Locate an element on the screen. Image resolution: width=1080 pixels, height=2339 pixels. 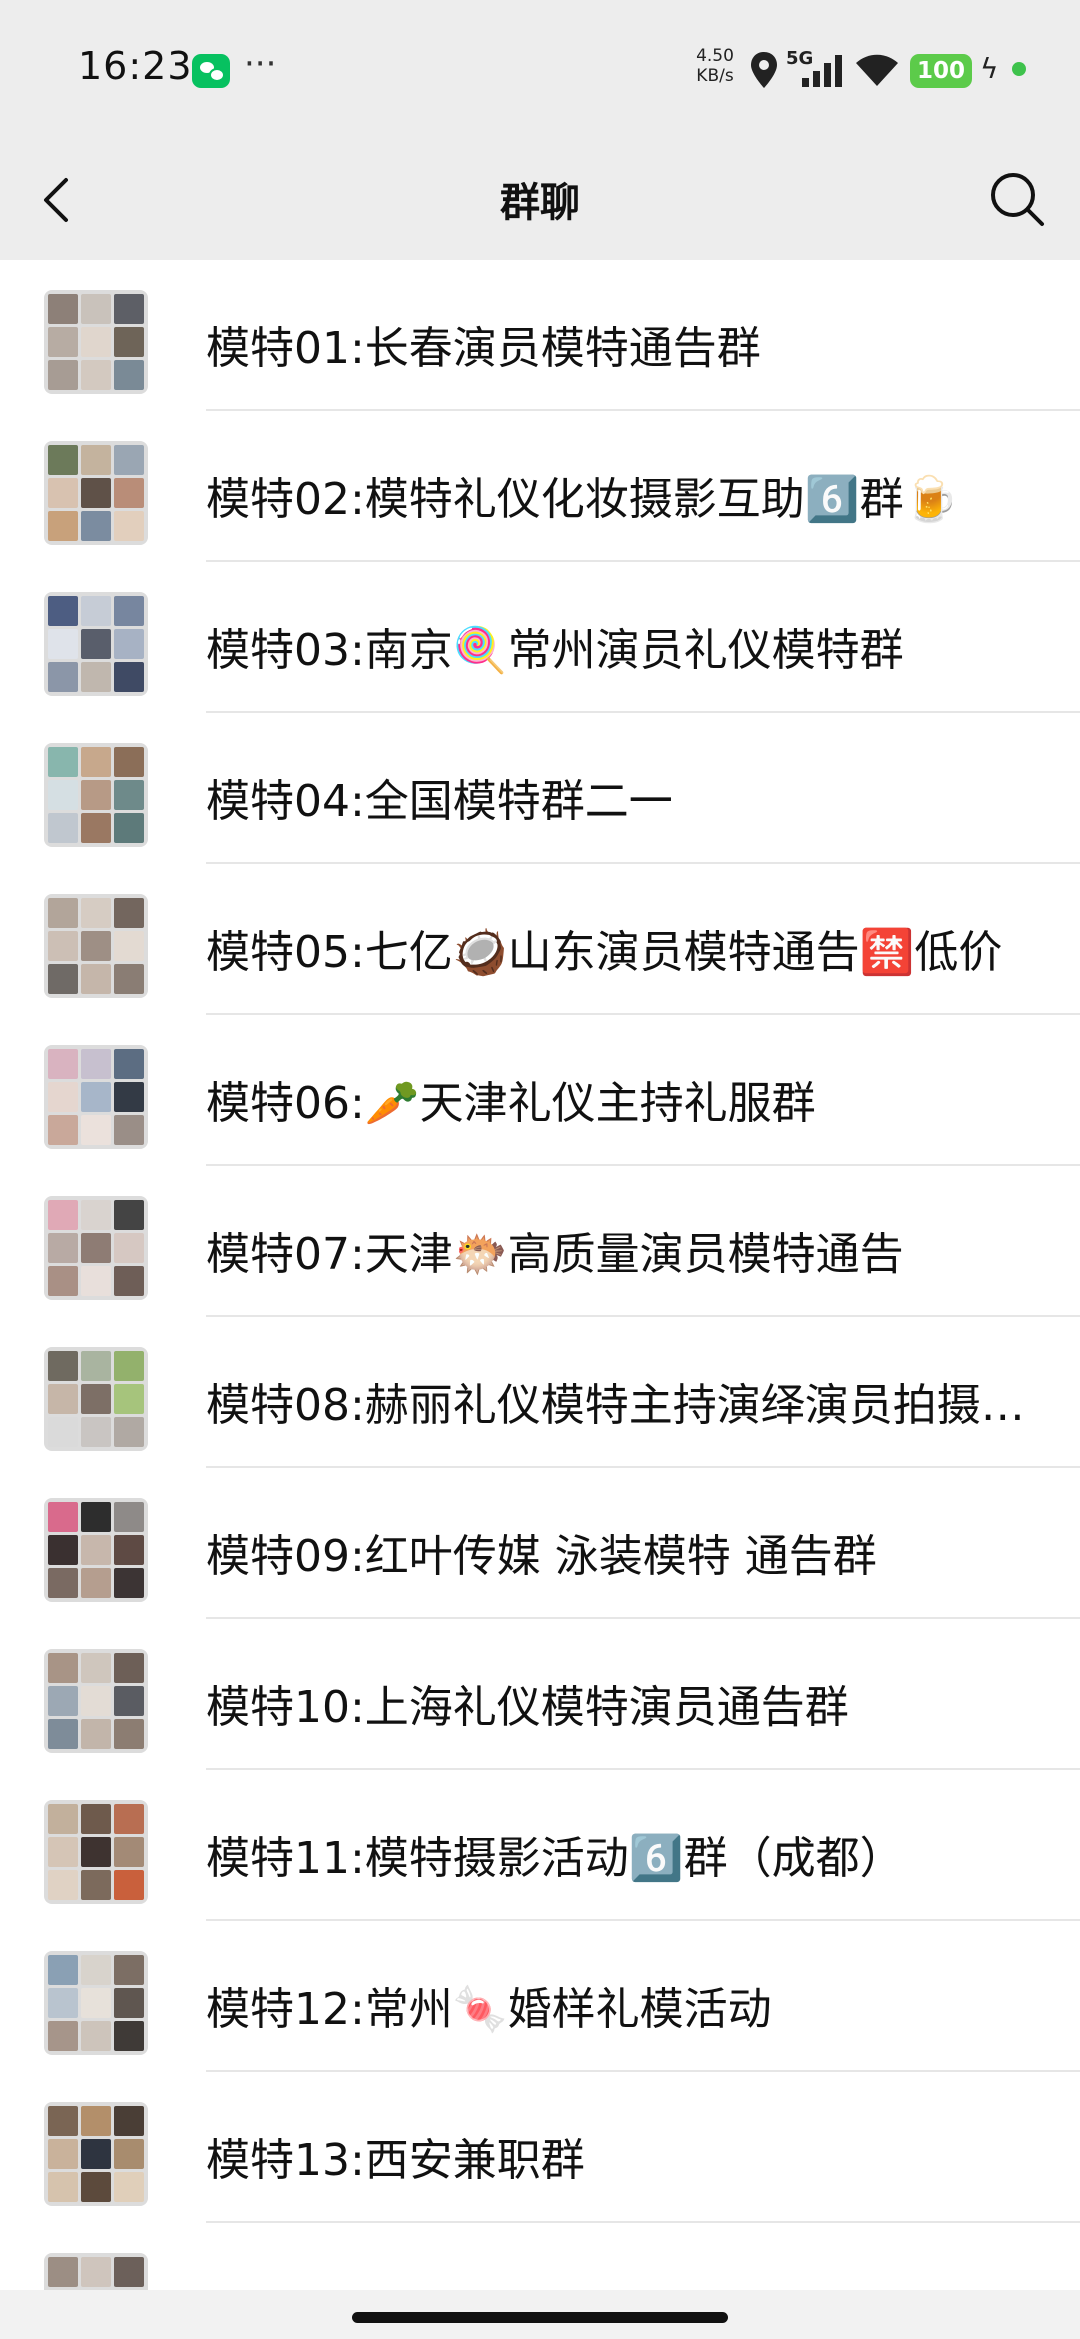
group-row: 模特01:长春演员模特通告群 is located at coordinates (540, 335).